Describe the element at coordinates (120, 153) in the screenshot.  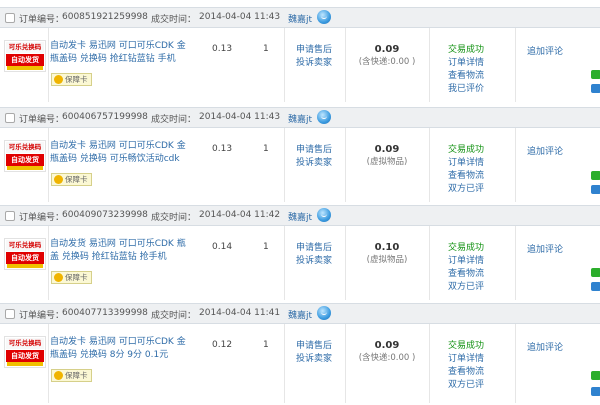
I see `product-title: 自动发卡 易迅网 可口可乐CDK 金瓶盖码 兑换码 可乐畅饮活动cdk` at that location.